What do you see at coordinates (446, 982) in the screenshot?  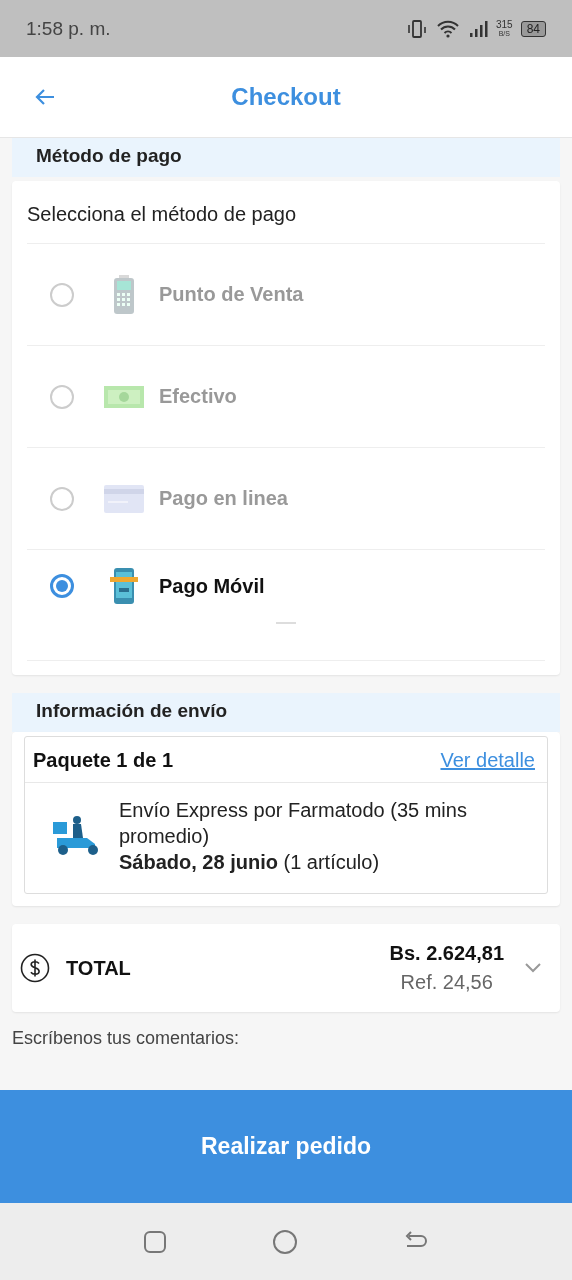 I see `reference-amount: Ref. 24,56` at bounding box center [446, 982].